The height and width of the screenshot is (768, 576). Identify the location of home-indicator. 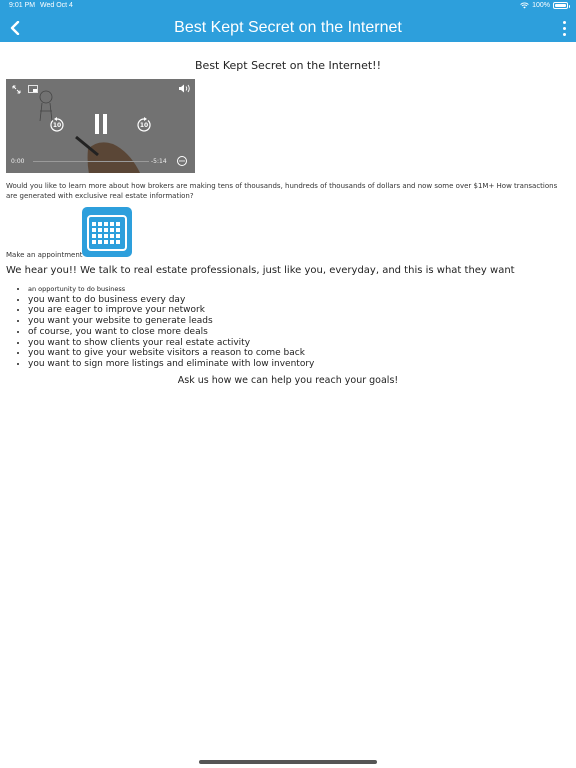
(288, 762).